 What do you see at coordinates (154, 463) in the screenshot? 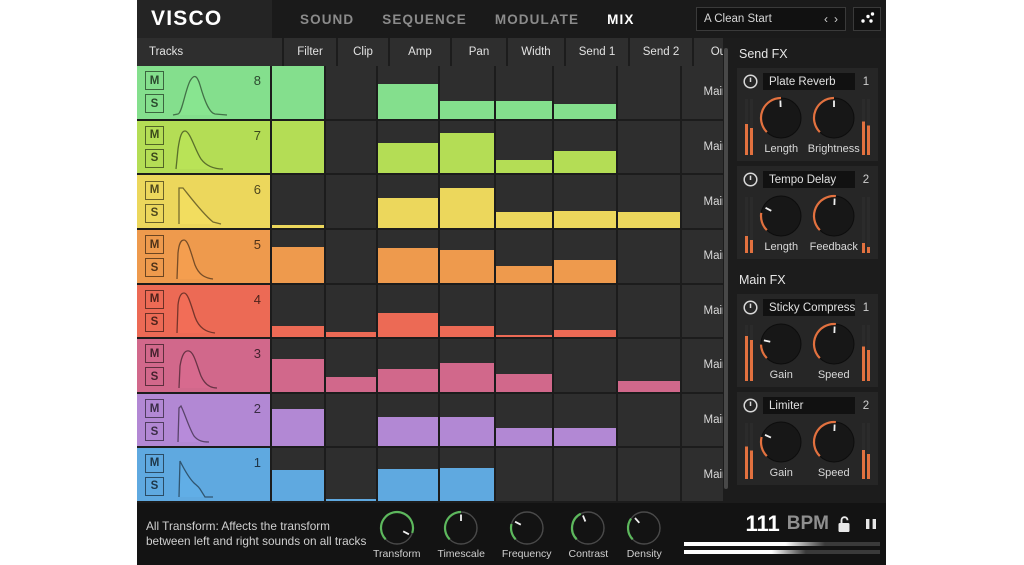
I see `mute-button-track-1: M` at bounding box center [154, 463].